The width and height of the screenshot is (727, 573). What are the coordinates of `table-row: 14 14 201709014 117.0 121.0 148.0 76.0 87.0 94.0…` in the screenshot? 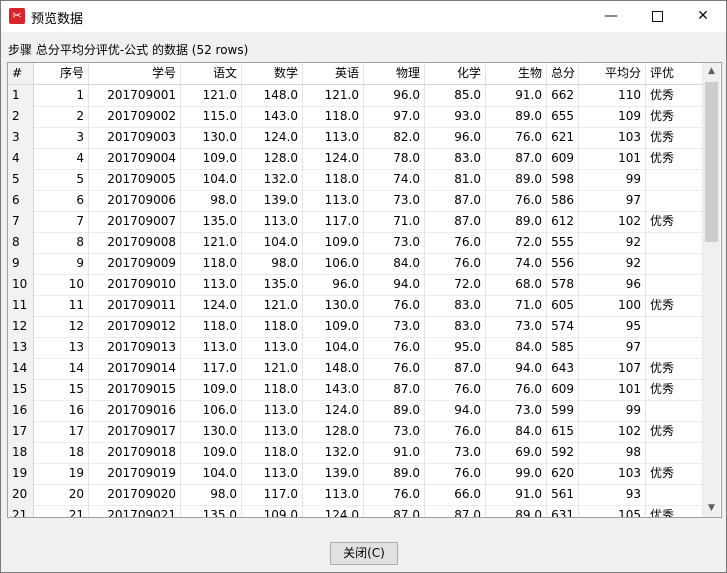 It's located at (355, 369).